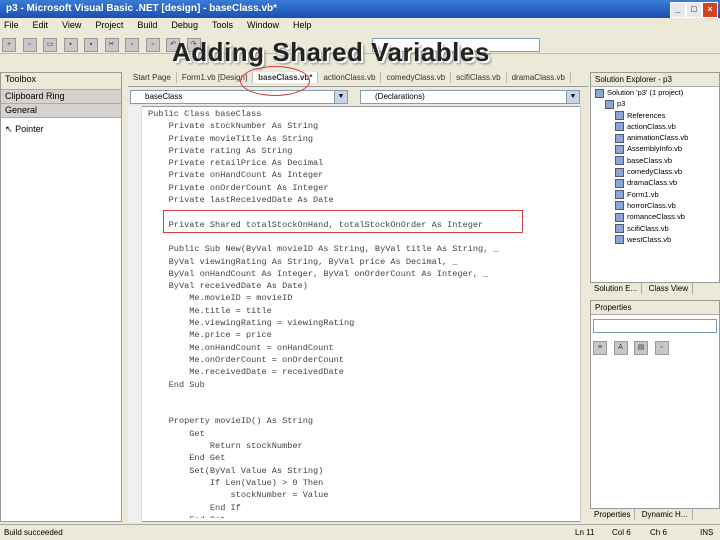  I want to click on menu-build: Build, so click(147, 25).